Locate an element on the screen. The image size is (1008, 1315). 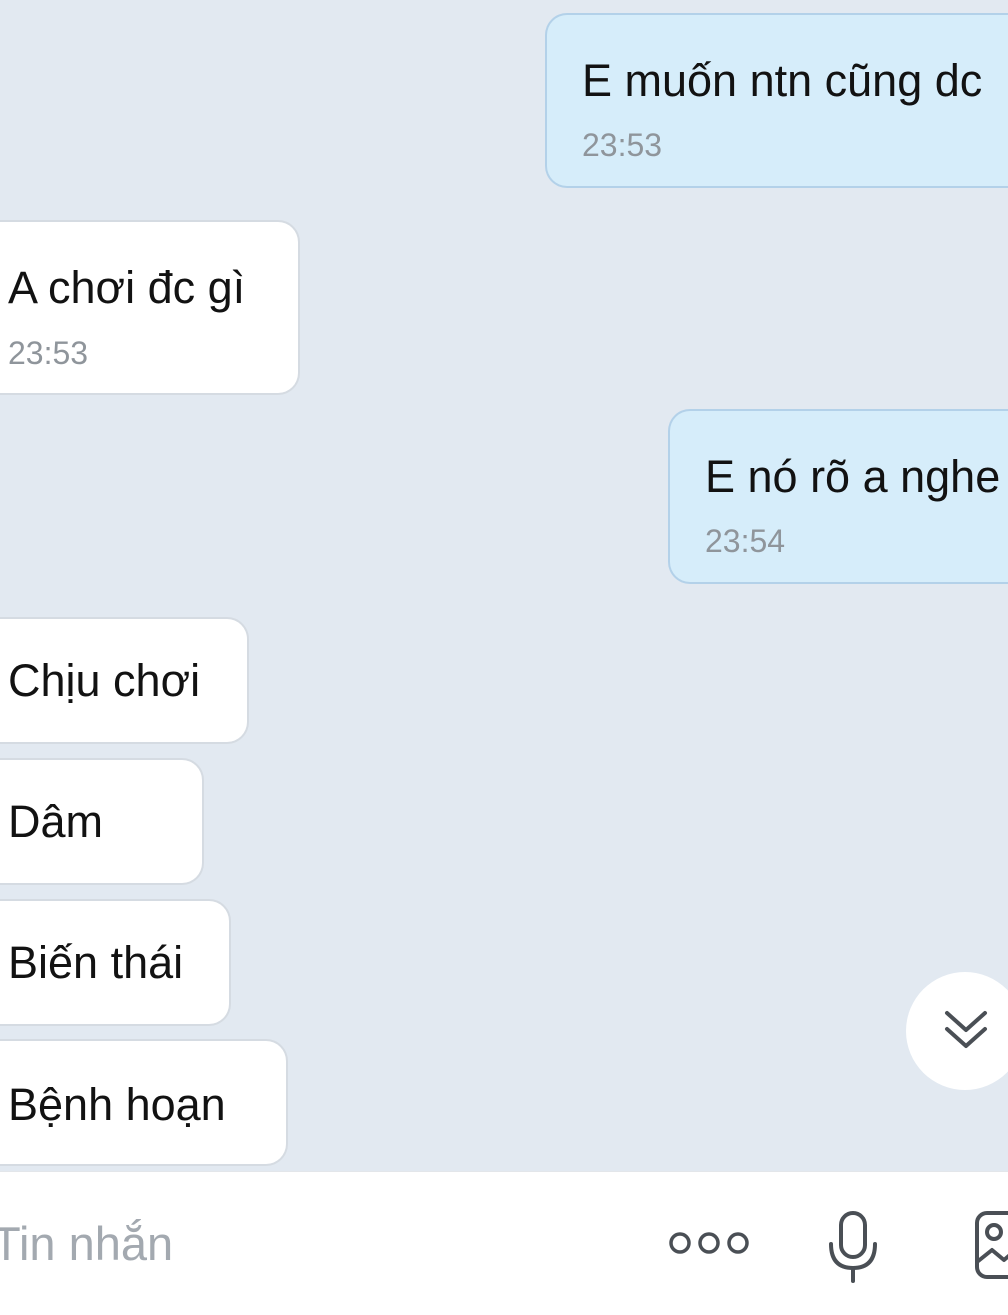
outgoing-message-bubble: E muốn ntn cũng dc 23:53 is located at coordinates (776, 100).